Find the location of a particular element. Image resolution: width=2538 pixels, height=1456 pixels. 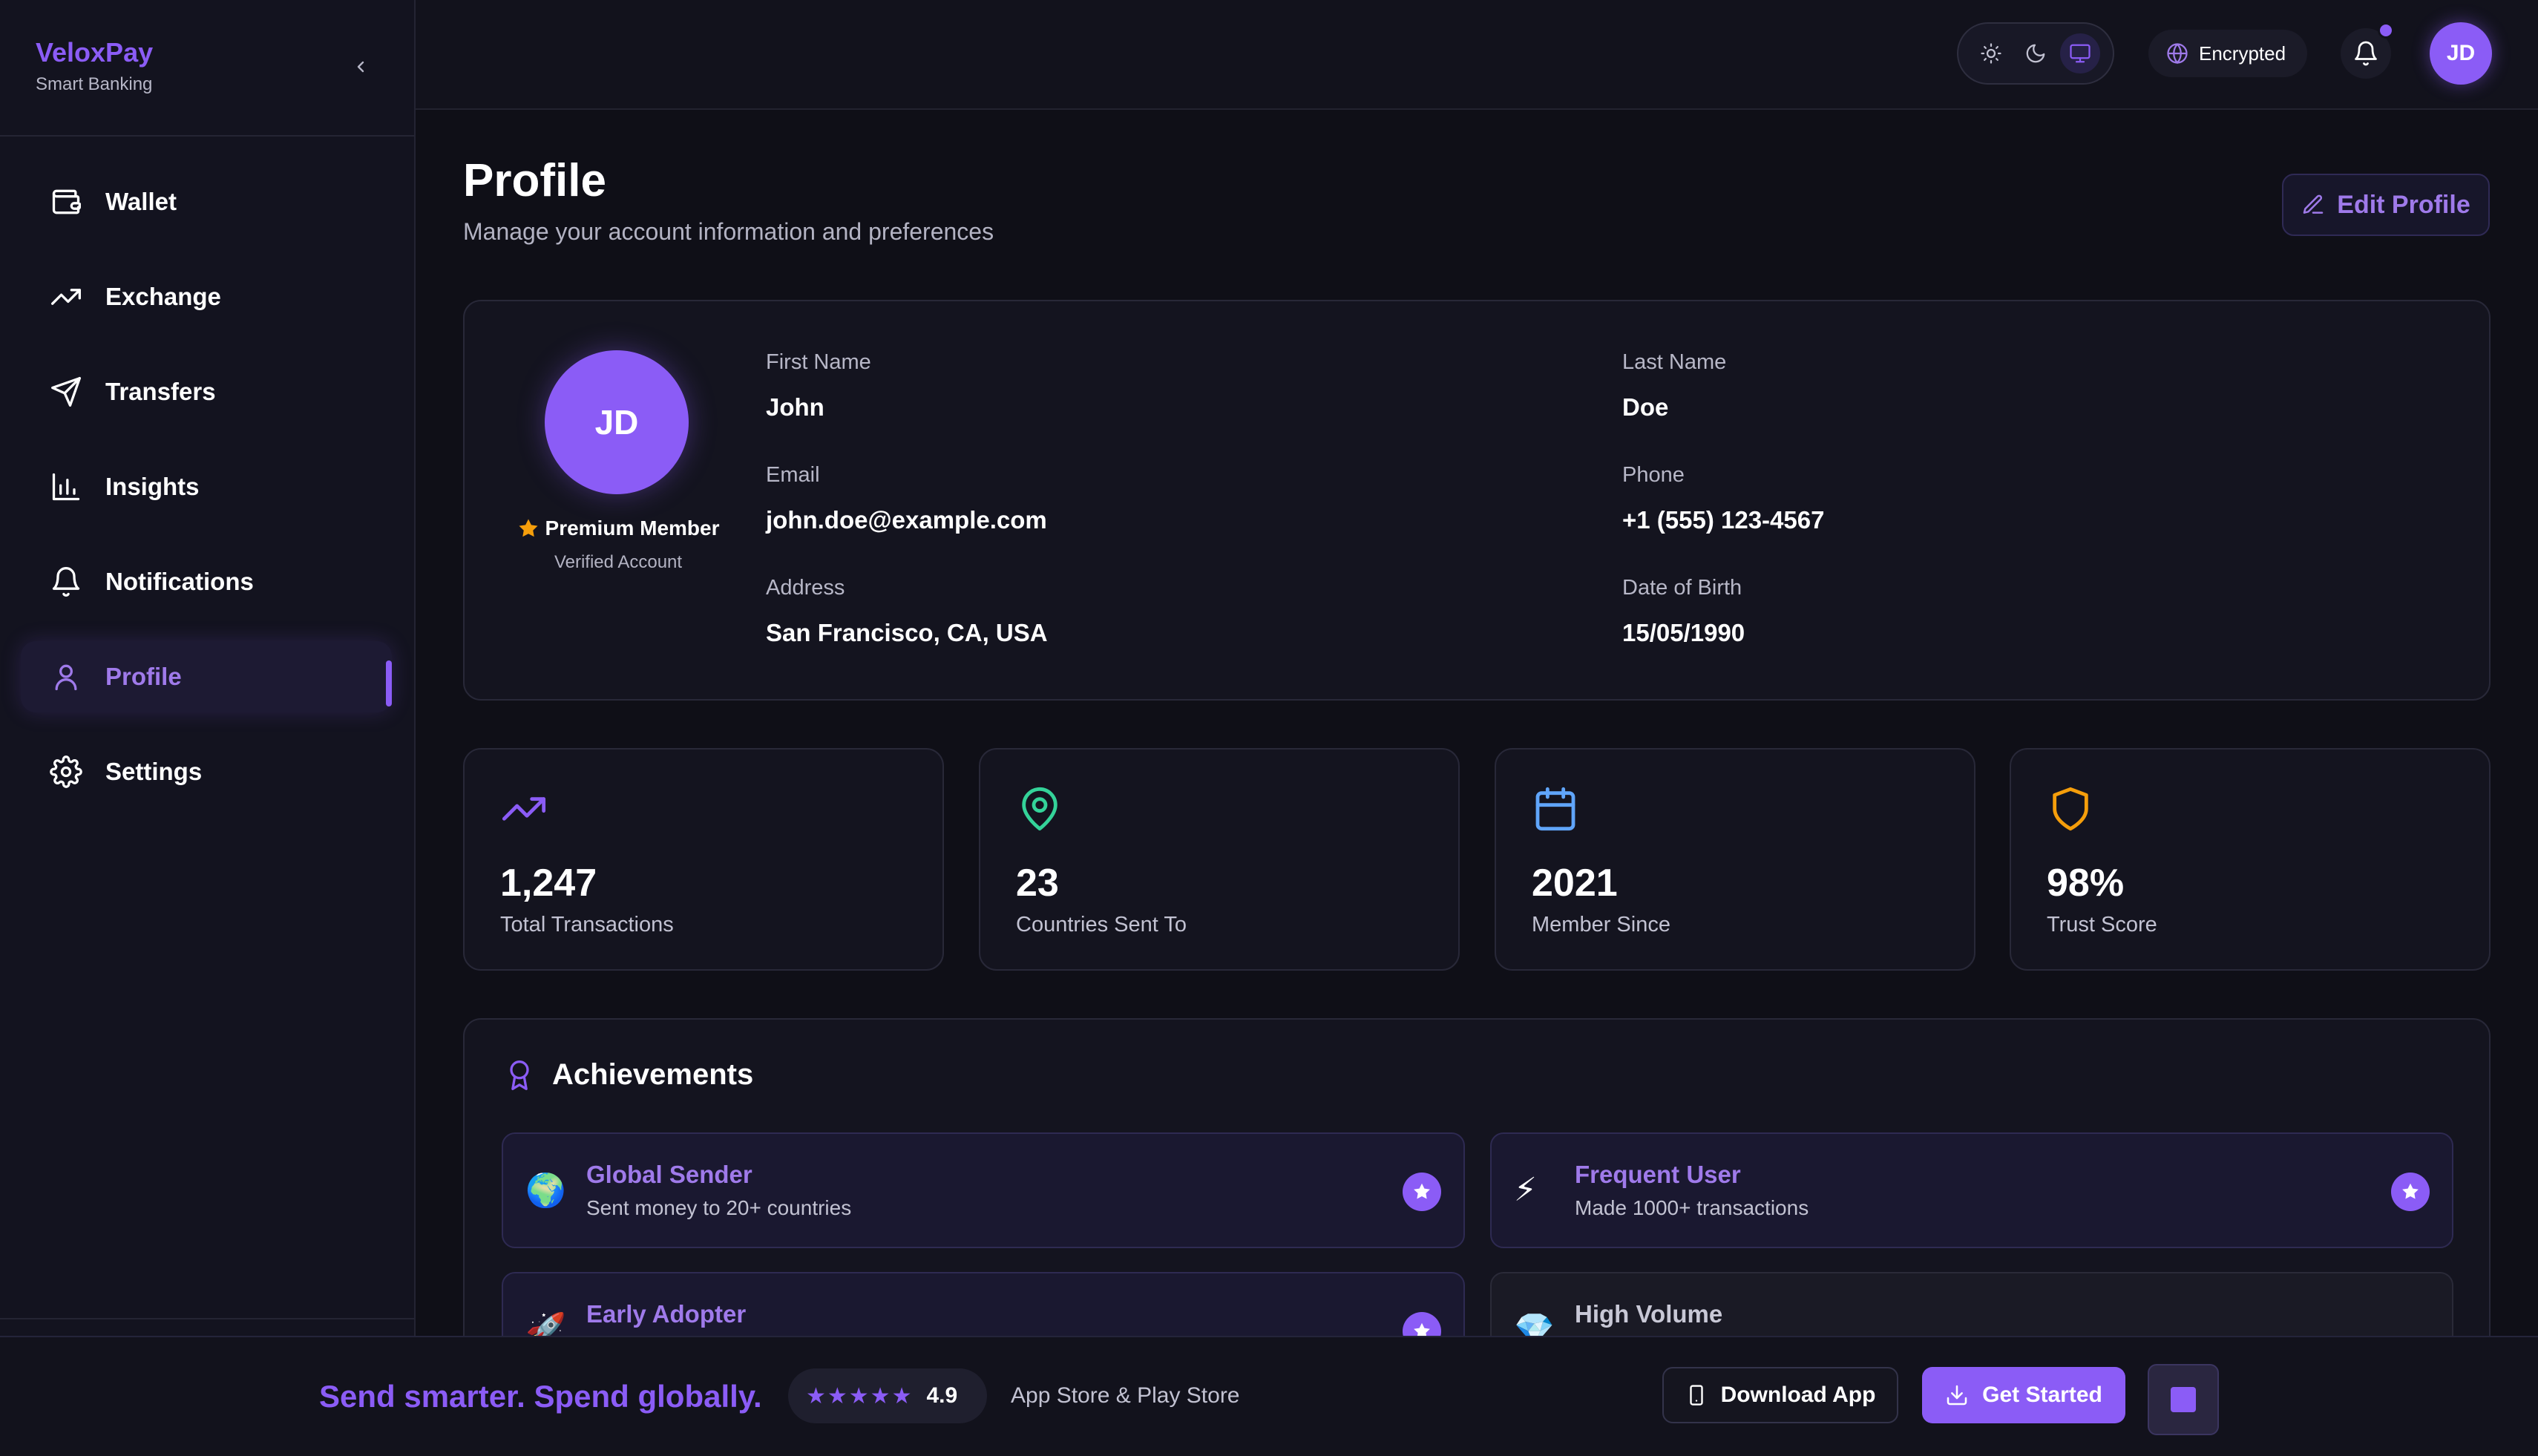

first-name-value: John is located at coordinates (795, 407).